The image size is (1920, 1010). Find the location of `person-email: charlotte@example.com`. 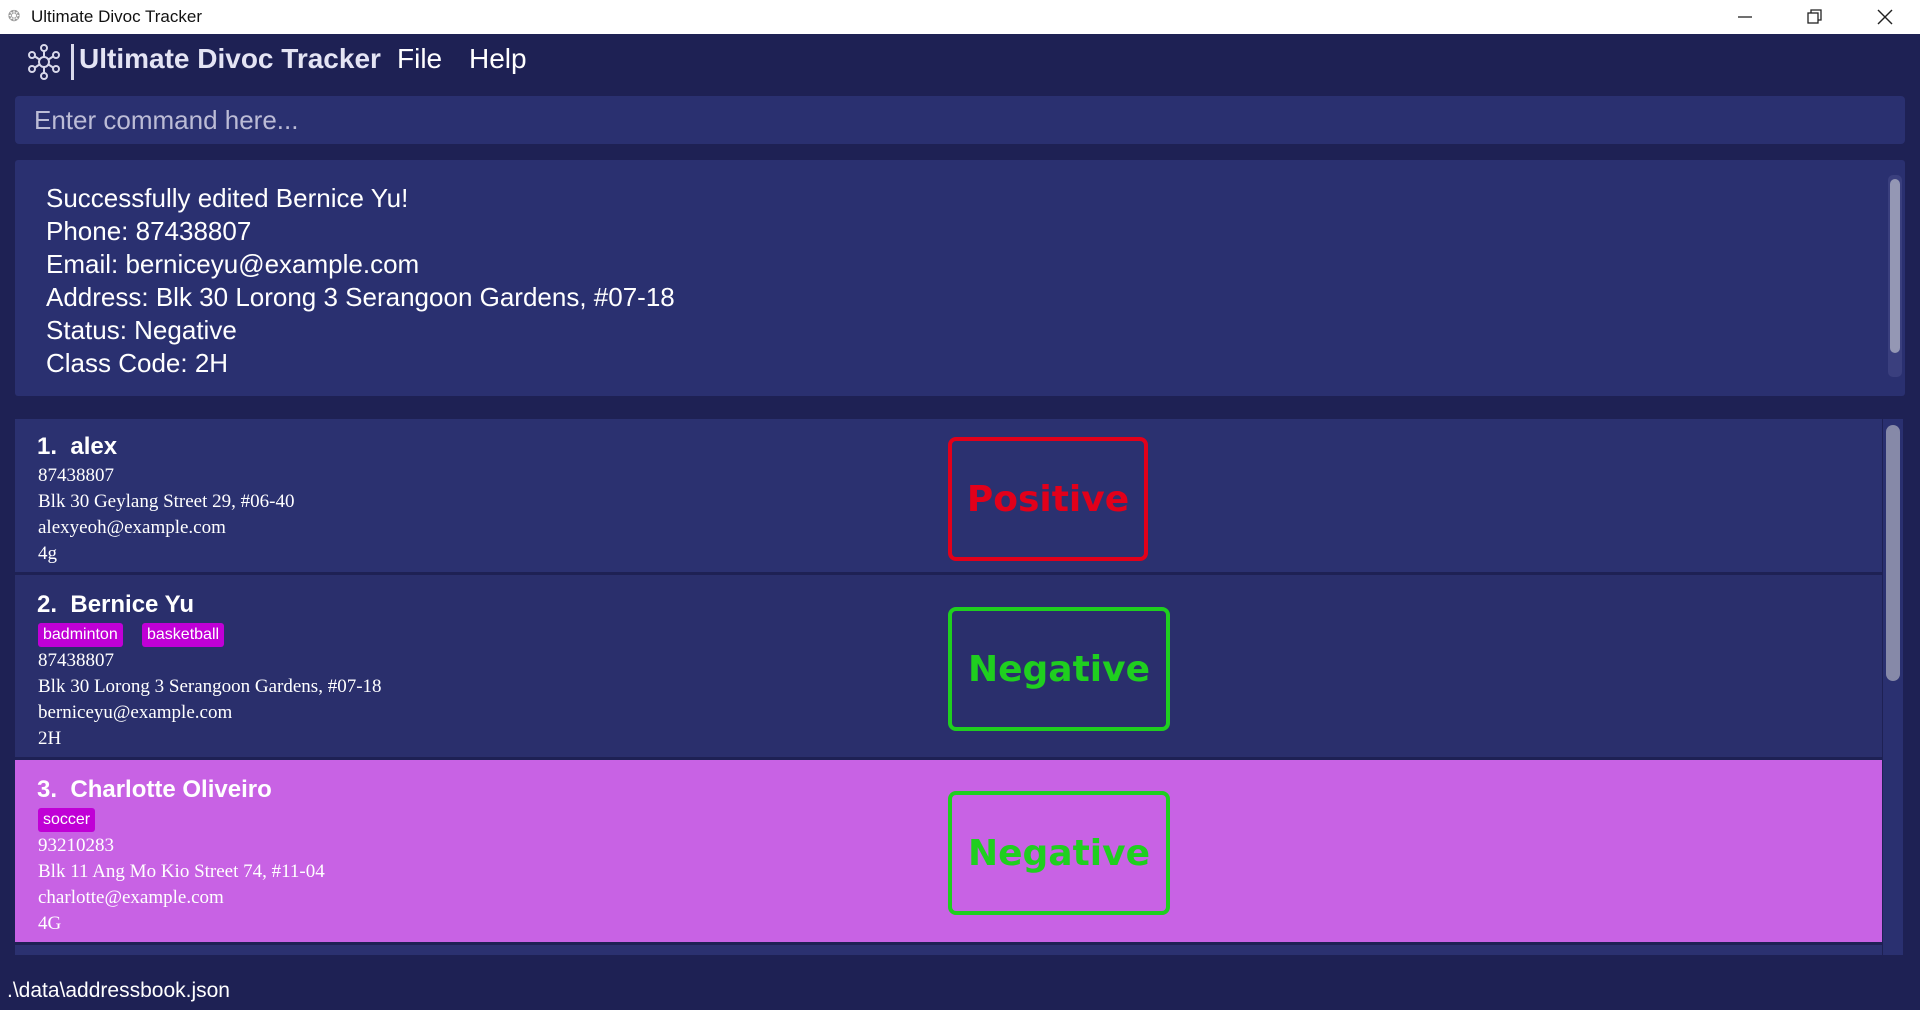

person-email: charlotte@example.com is located at coordinates (131, 897).